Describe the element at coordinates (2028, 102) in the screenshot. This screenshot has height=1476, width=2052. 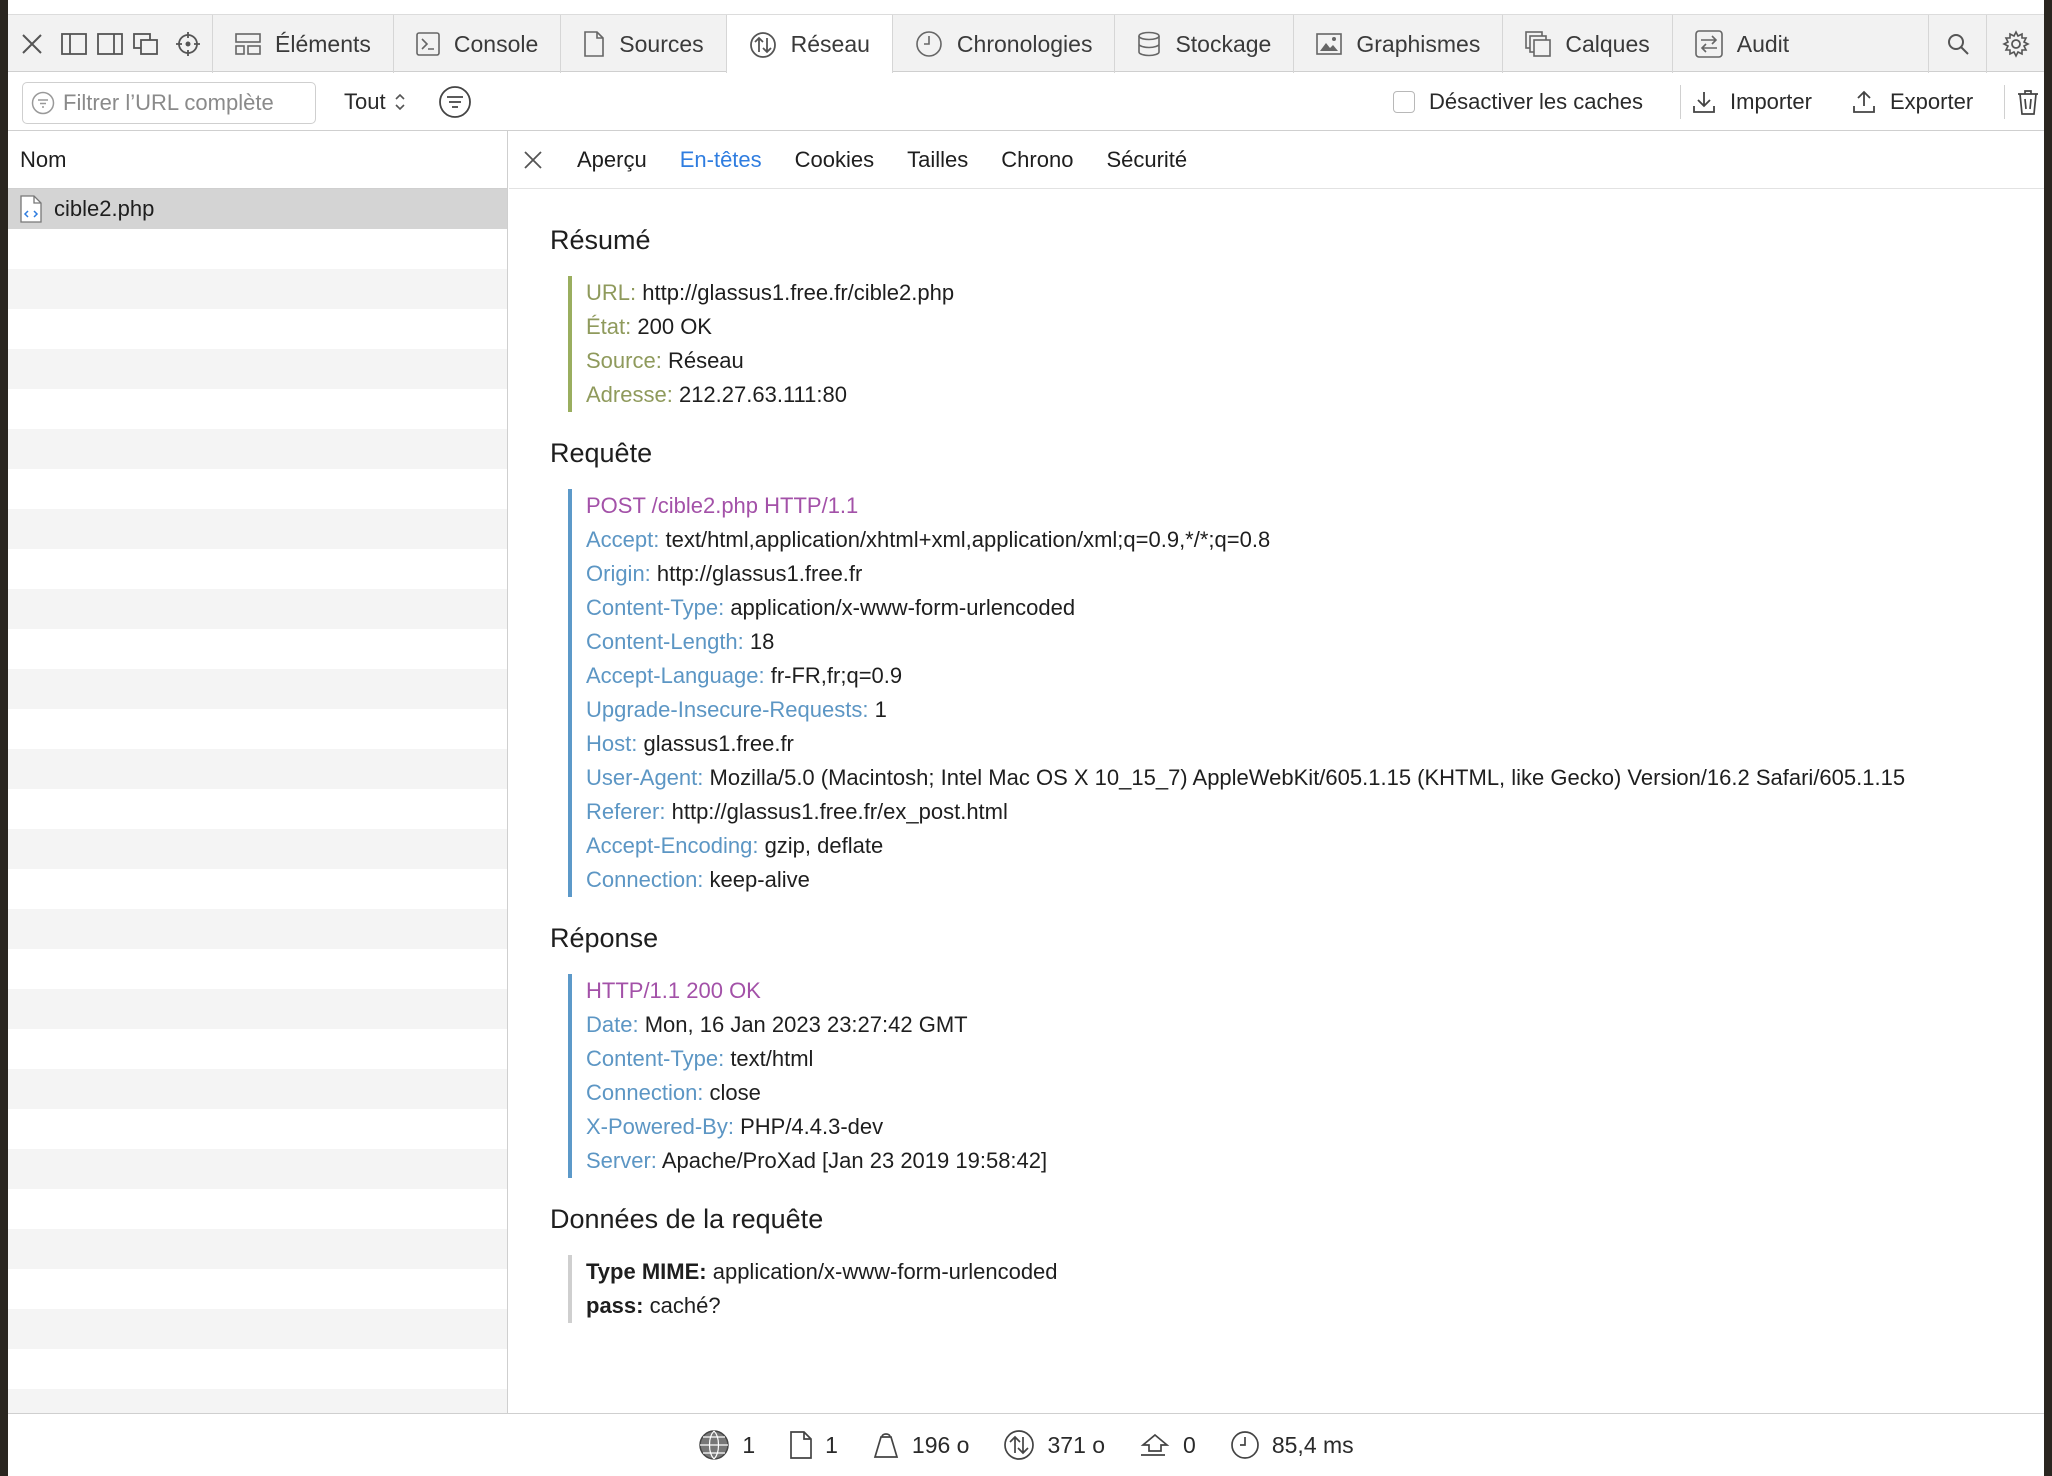
I see `trash-icon` at that location.